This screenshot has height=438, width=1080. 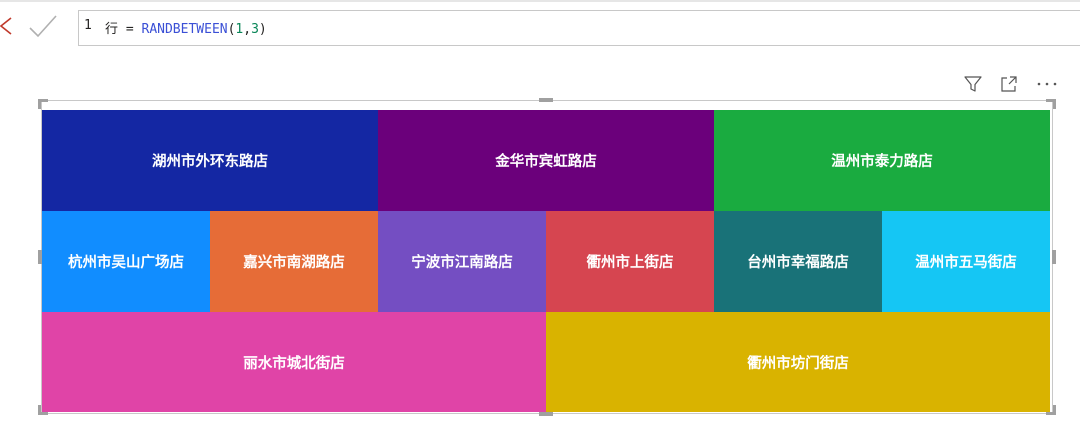 What do you see at coordinates (6, 26) in the screenshot?
I see `close-chevron-icon` at bounding box center [6, 26].